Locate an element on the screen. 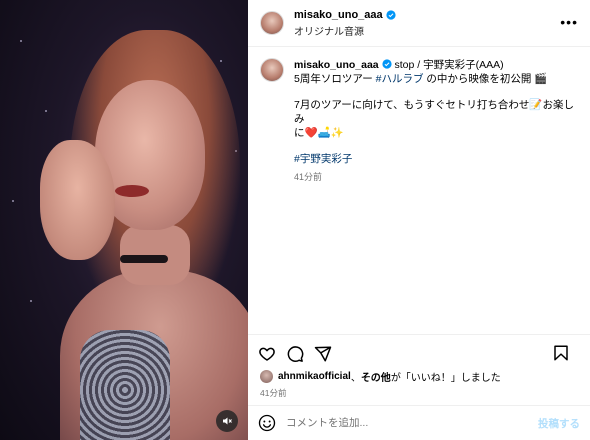  hashtag-link: #宇野実彩子 is located at coordinates (323, 159).